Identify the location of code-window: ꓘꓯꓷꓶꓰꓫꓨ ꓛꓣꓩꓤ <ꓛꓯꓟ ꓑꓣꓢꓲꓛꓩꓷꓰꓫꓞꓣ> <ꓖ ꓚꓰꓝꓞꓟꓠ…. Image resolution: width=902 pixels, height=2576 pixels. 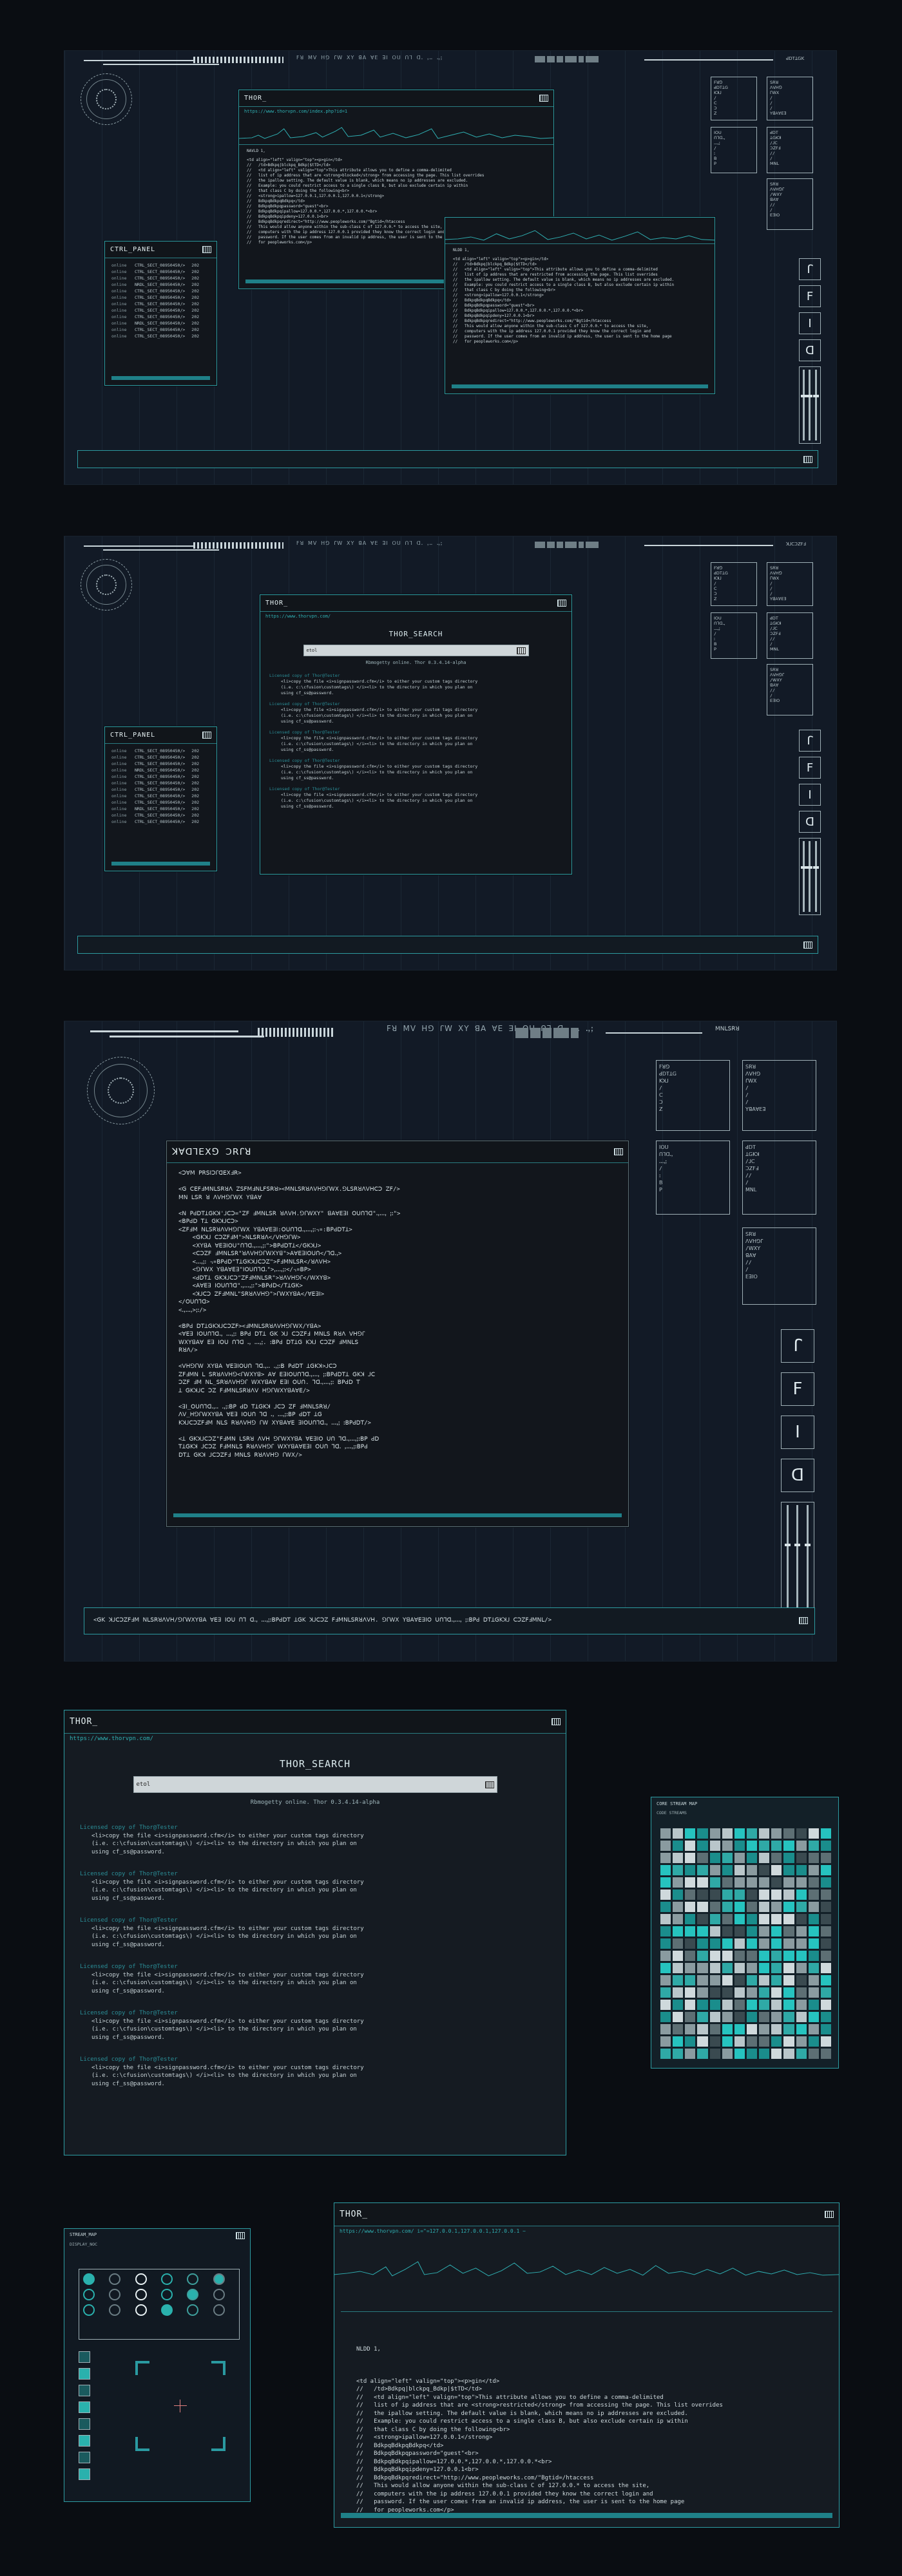
(397, 1334).